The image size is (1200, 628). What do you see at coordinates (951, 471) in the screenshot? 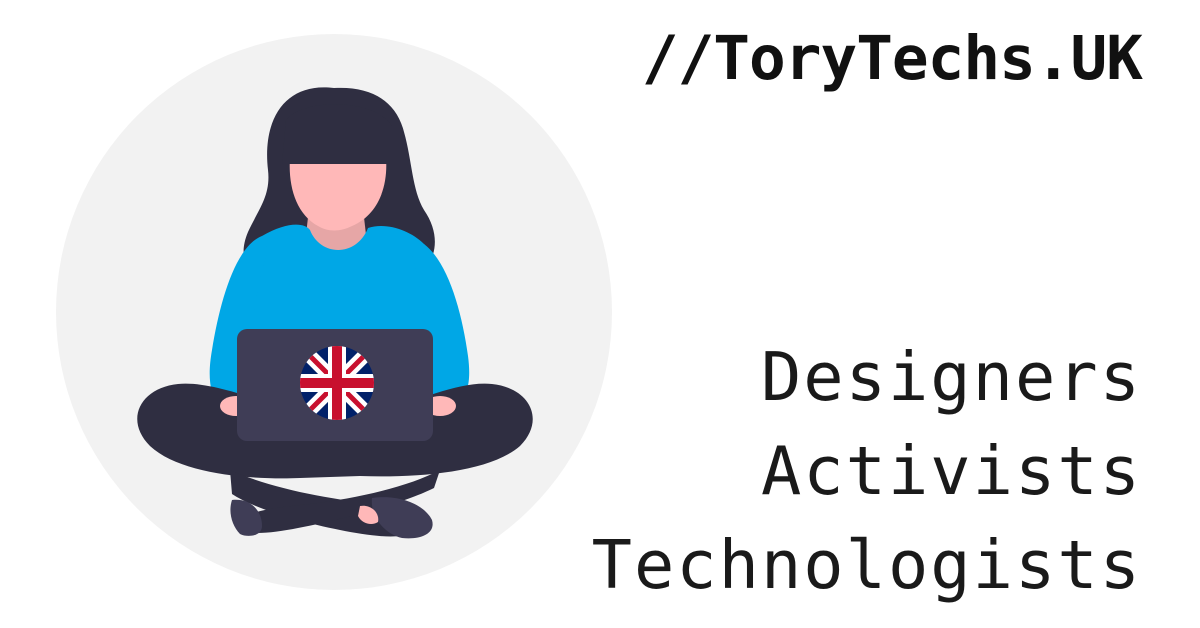
I see `role-activists: Activists` at bounding box center [951, 471].